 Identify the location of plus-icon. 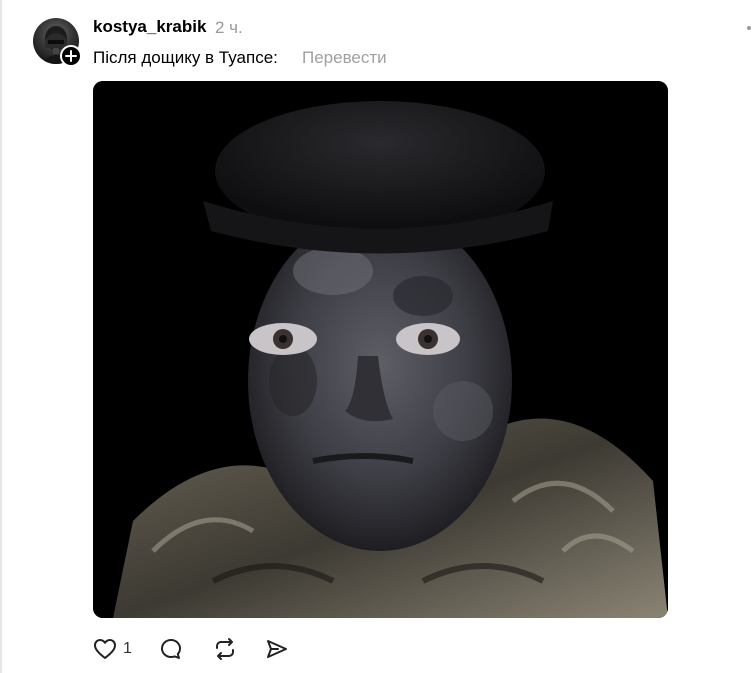
(71, 56).